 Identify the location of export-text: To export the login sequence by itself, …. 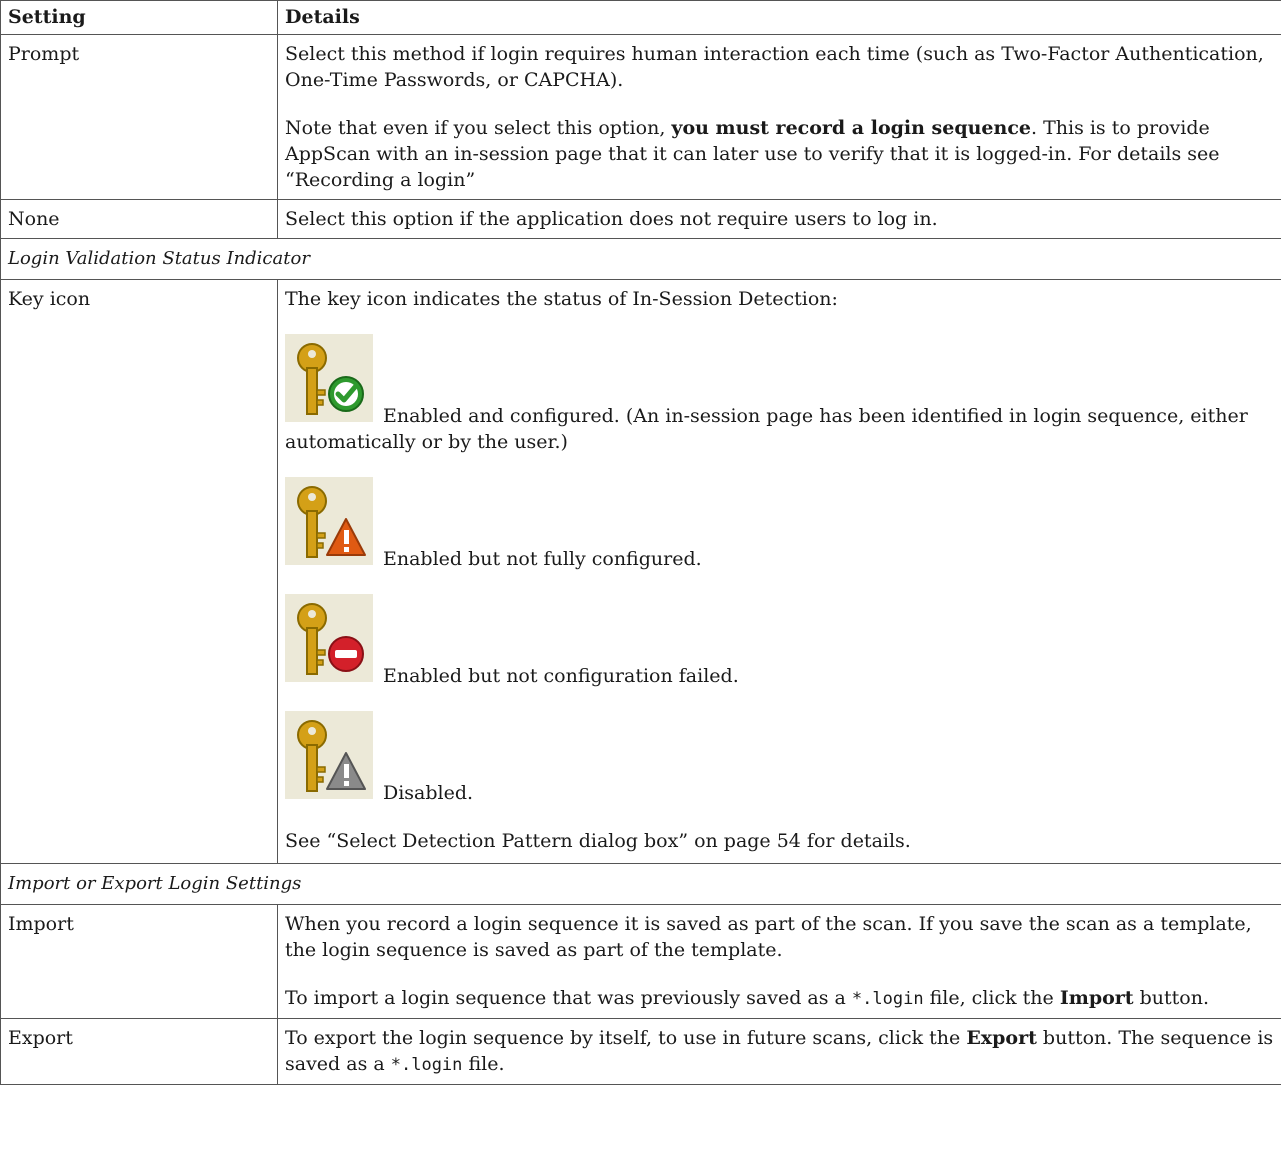
(626, 1038).